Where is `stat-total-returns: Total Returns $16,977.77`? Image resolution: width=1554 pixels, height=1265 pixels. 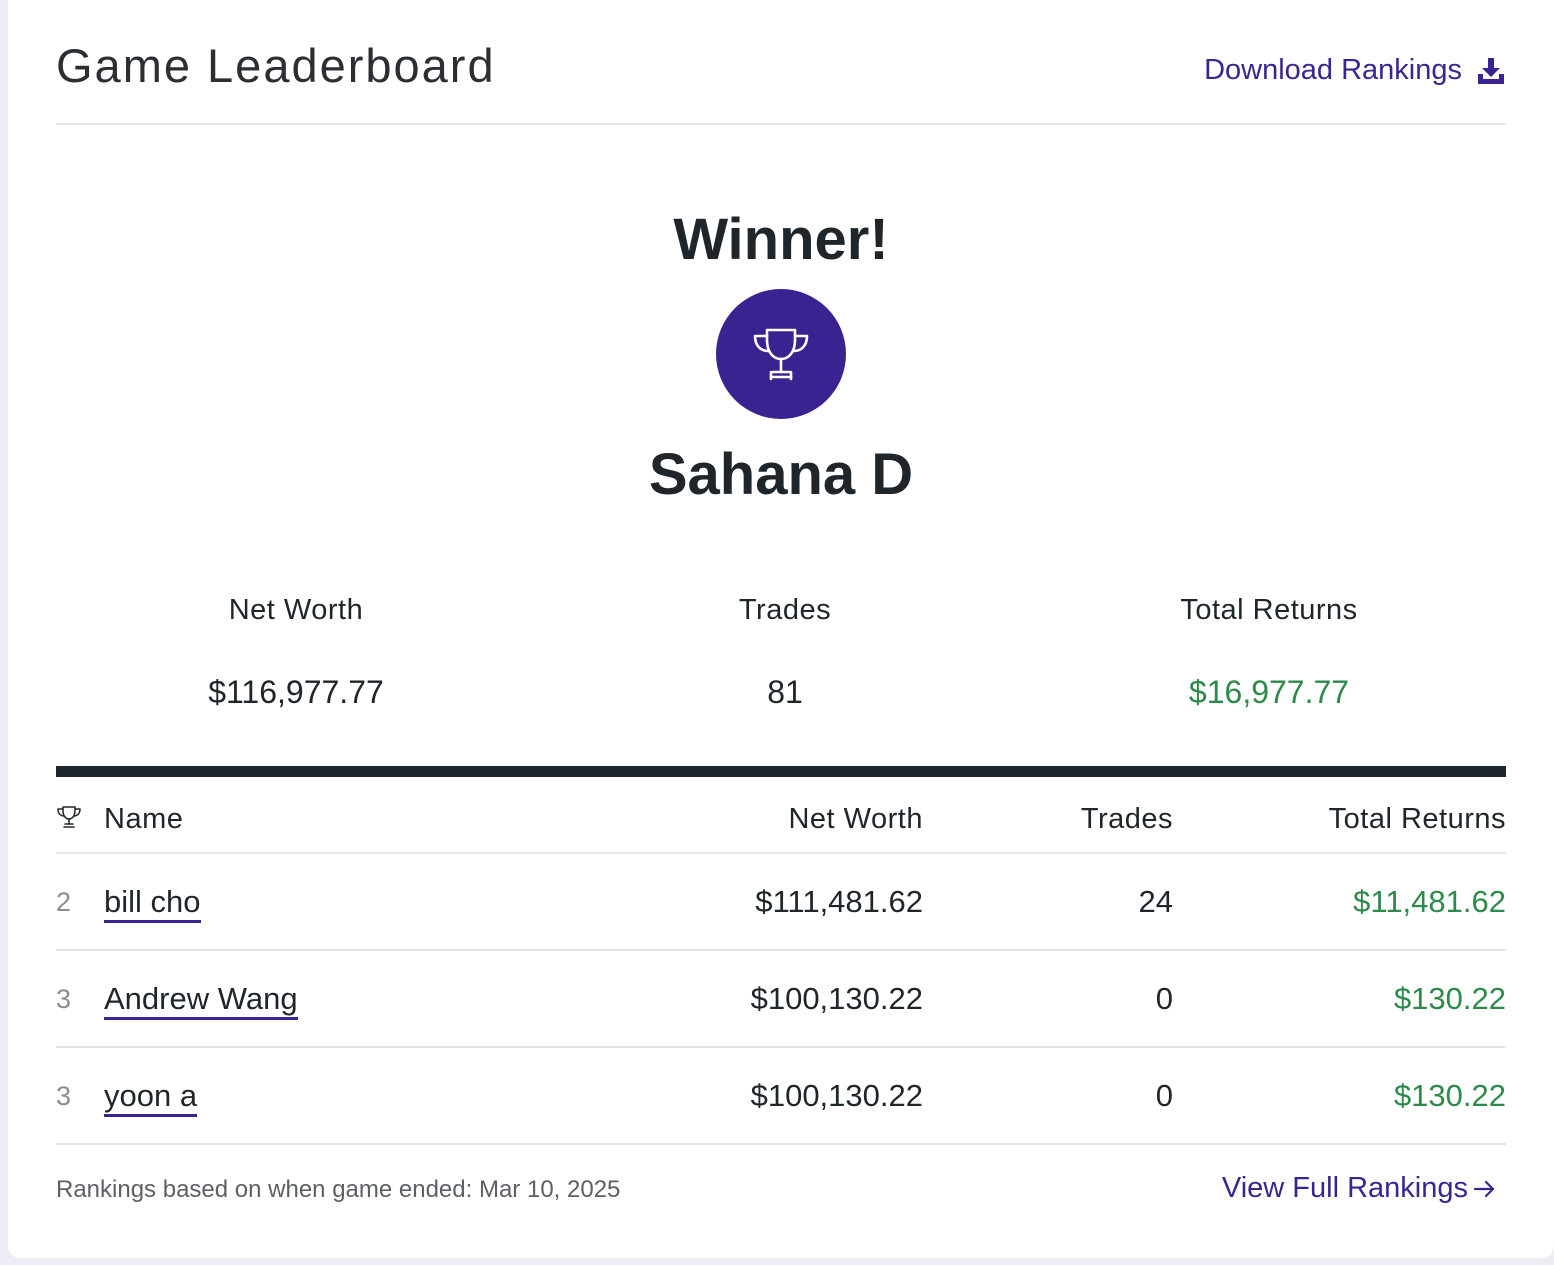
stat-total-returns: Total Returns $16,977.77 is located at coordinates (1269, 651).